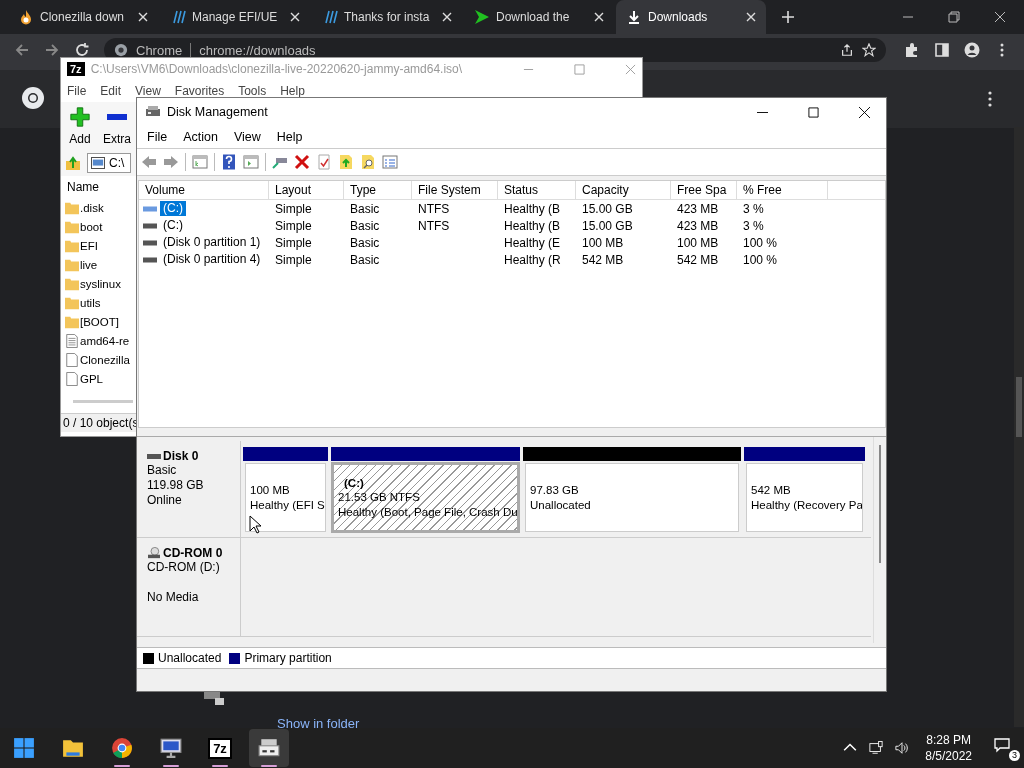 This screenshot has width=1024, height=768. What do you see at coordinates (101, 302) in the screenshot?
I see `archive-entry: utils` at bounding box center [101, 302].